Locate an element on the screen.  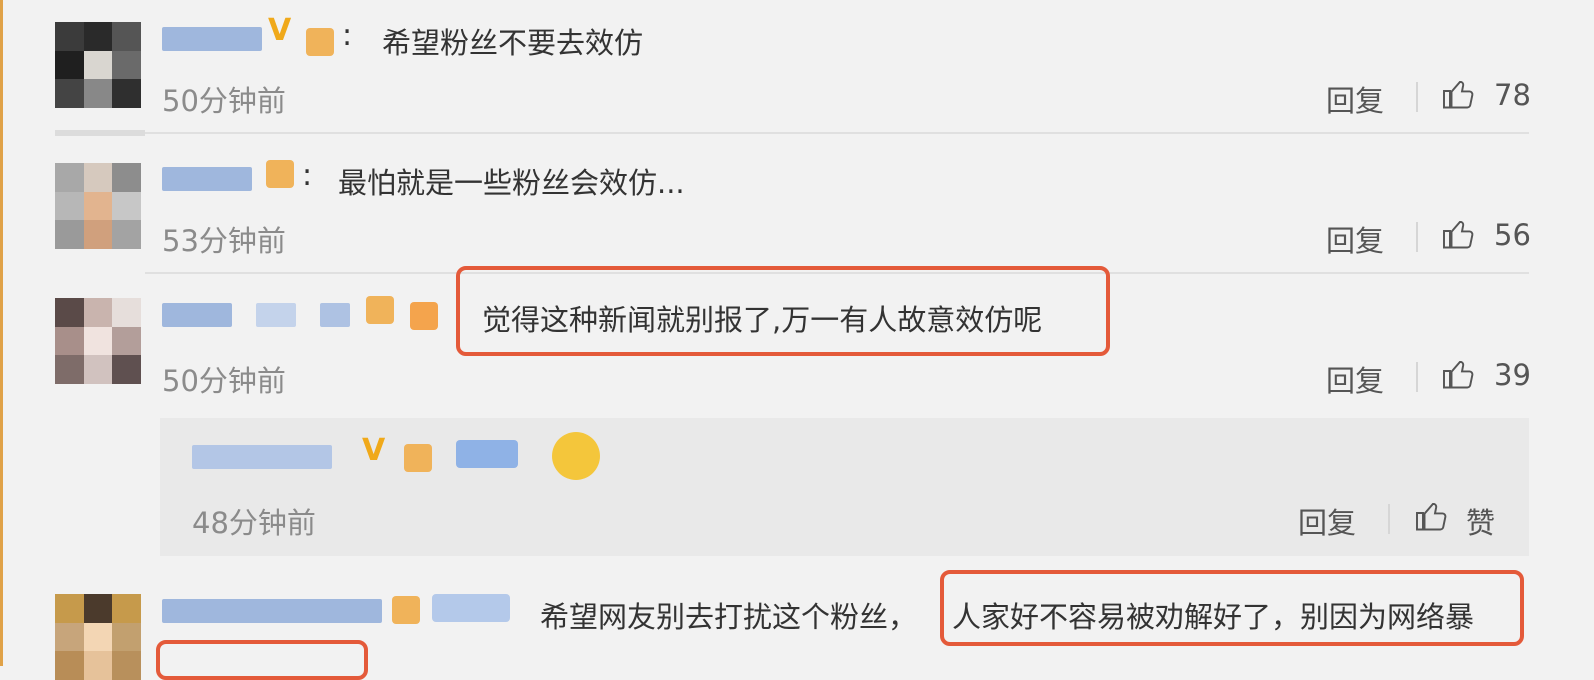
like-count: 78 is located at coordinates (1512, 95).